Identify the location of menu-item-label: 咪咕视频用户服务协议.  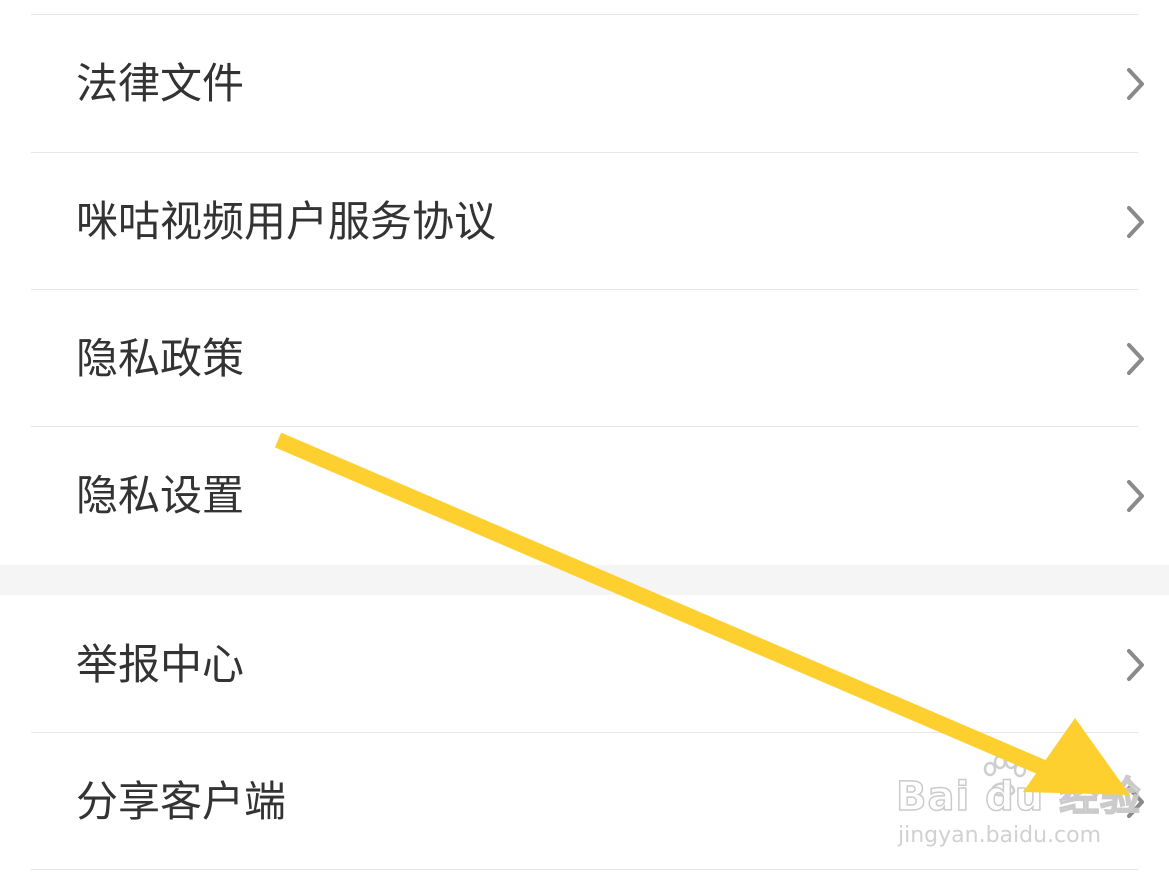
(286, 221).